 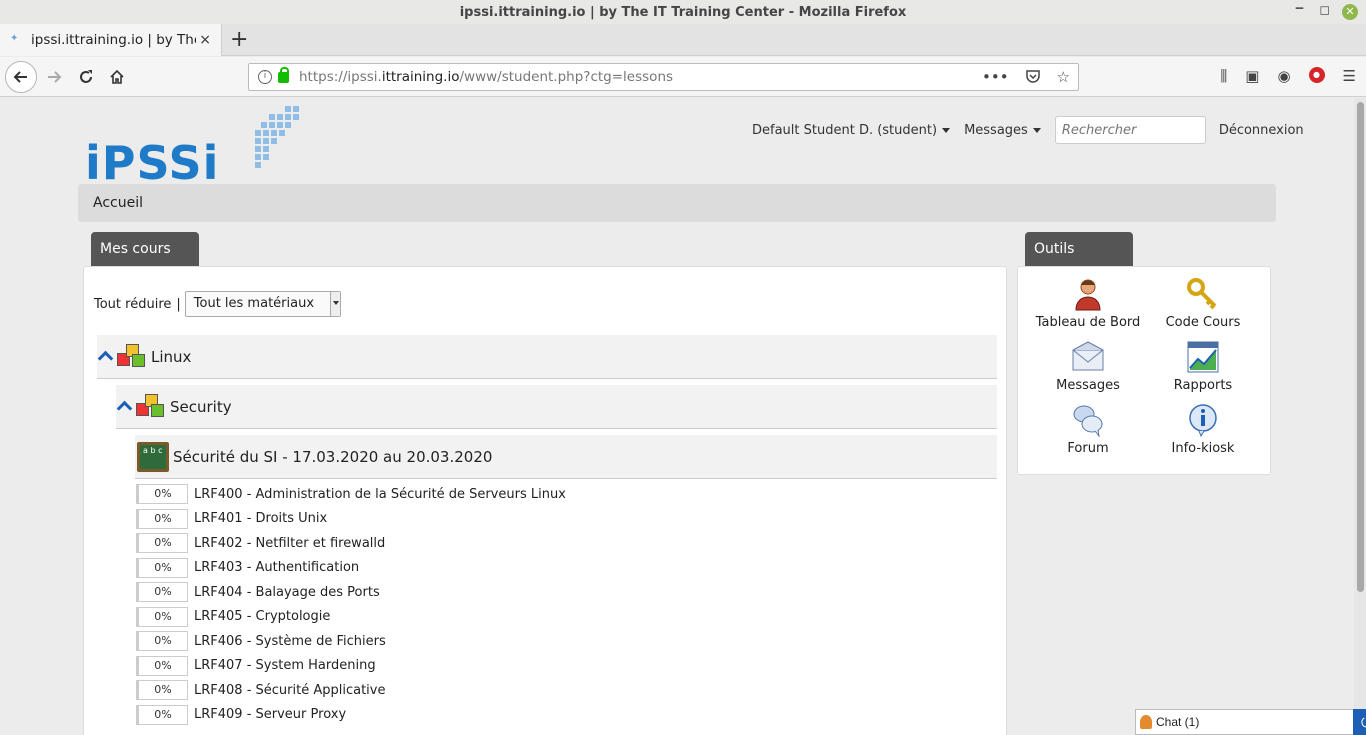 I want to click on arrow-right-icon, so click(x=55, y=77).